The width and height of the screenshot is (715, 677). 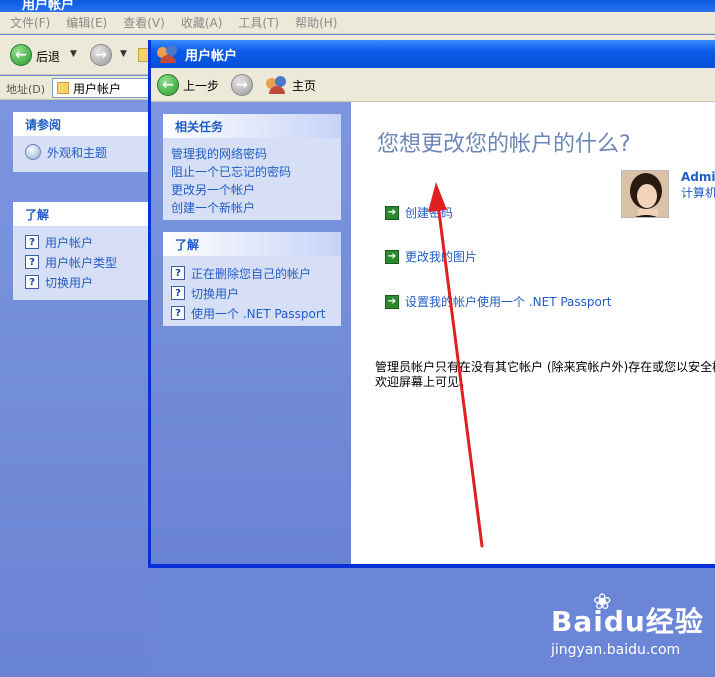 What do you see at coordinates (69, 242) in the screenshot?
I see `learn-item-label: 用户帐户` at bounding box center [69, 242].